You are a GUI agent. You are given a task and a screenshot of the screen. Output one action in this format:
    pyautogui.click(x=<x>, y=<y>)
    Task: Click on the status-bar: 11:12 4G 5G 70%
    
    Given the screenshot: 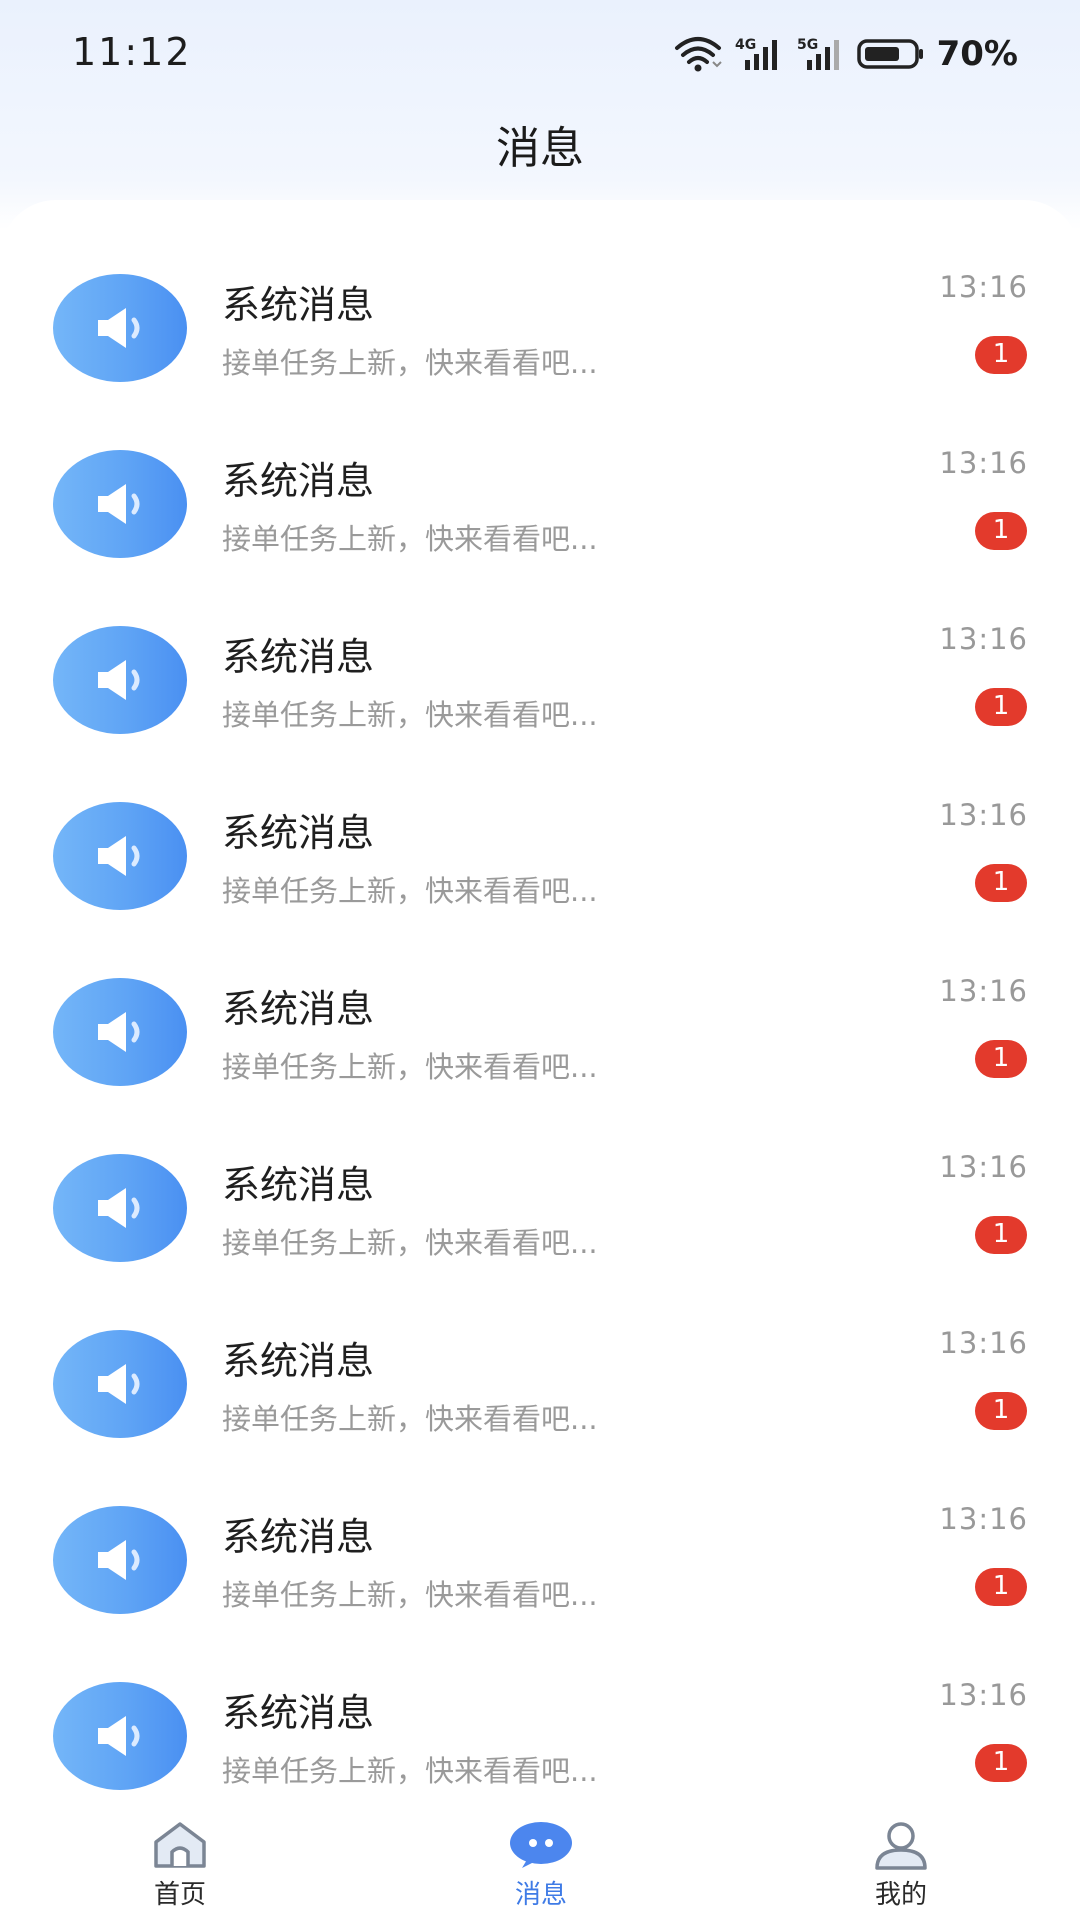 What is the action you would take?
    pyautogui.click(x=540, y=55)
    